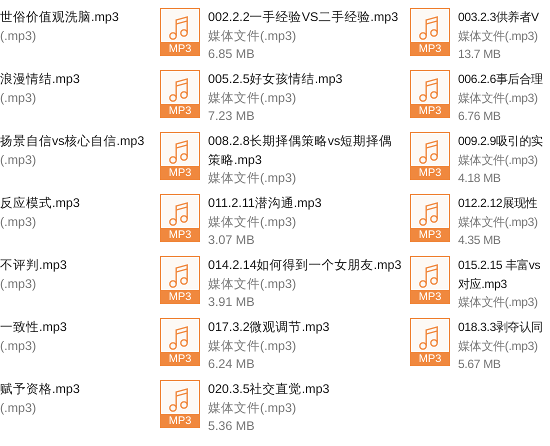  I want to click on file-item: MP3 017.3.2微观调节.mp3 媒体文件(.mp3) 6.24 MB, so click(282, 343).